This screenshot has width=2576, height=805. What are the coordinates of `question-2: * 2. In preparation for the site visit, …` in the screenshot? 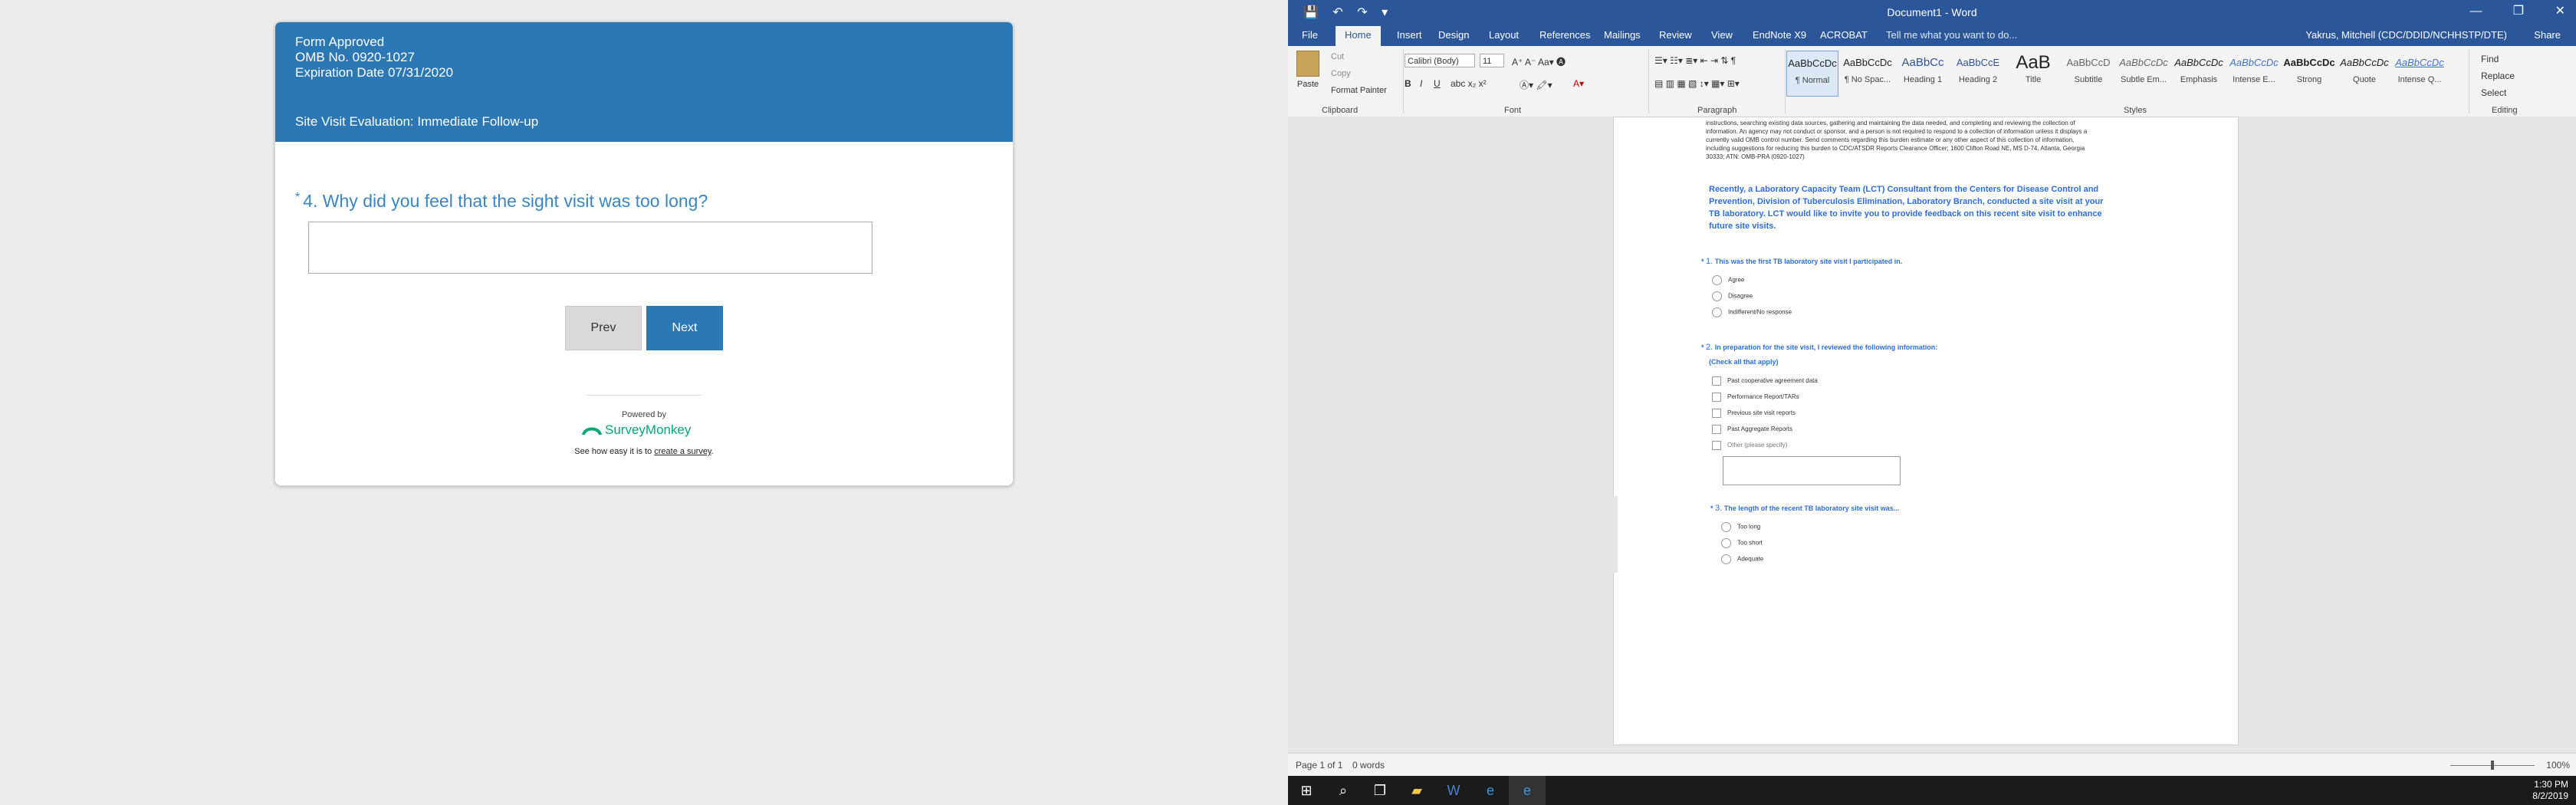 It's located at (1820, 347).